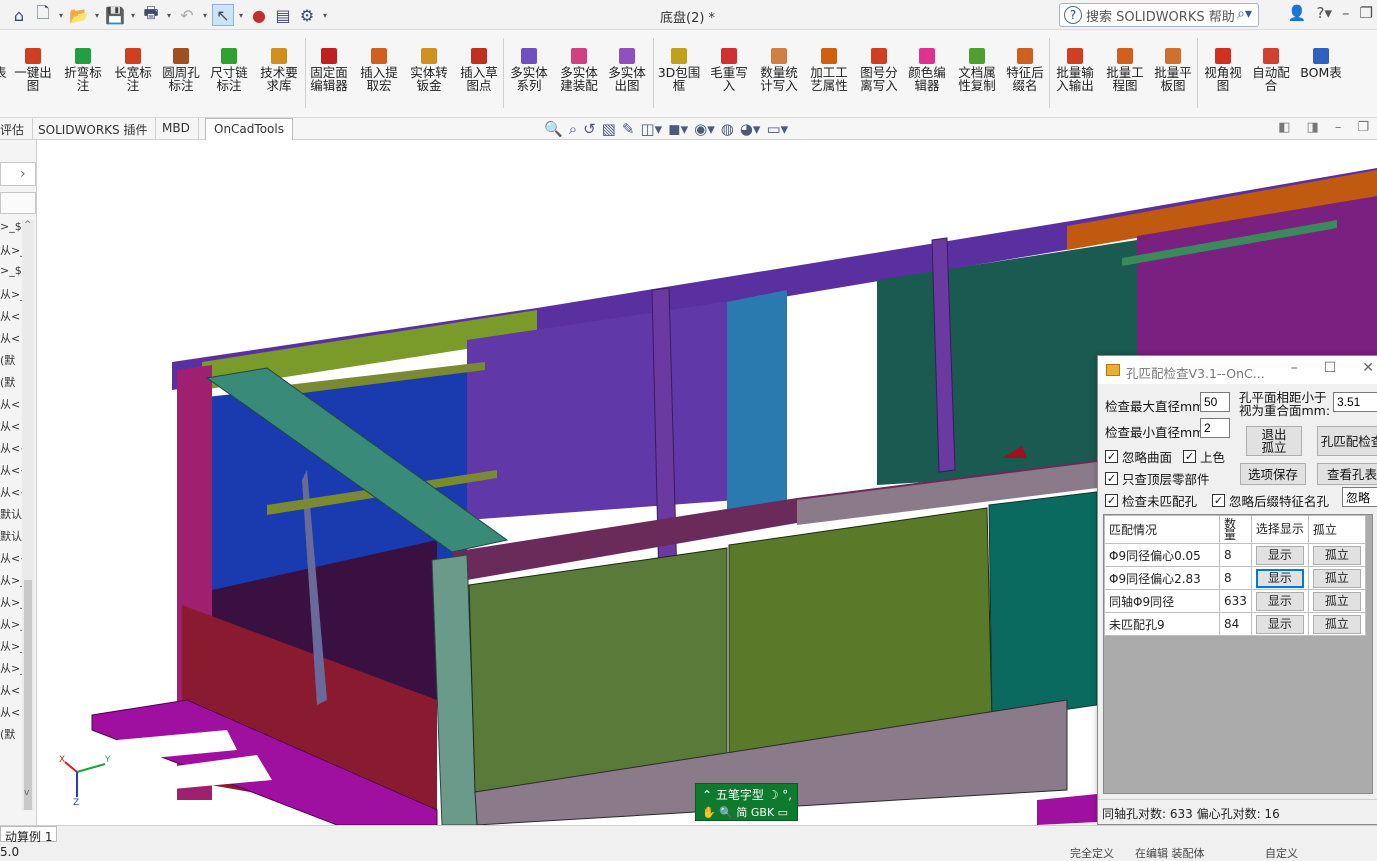 This screenshot has height=861, width=1377. Describe the element at coordinates (151, 14) in the screenshot. I see `print-icon: 🖶` at that location.